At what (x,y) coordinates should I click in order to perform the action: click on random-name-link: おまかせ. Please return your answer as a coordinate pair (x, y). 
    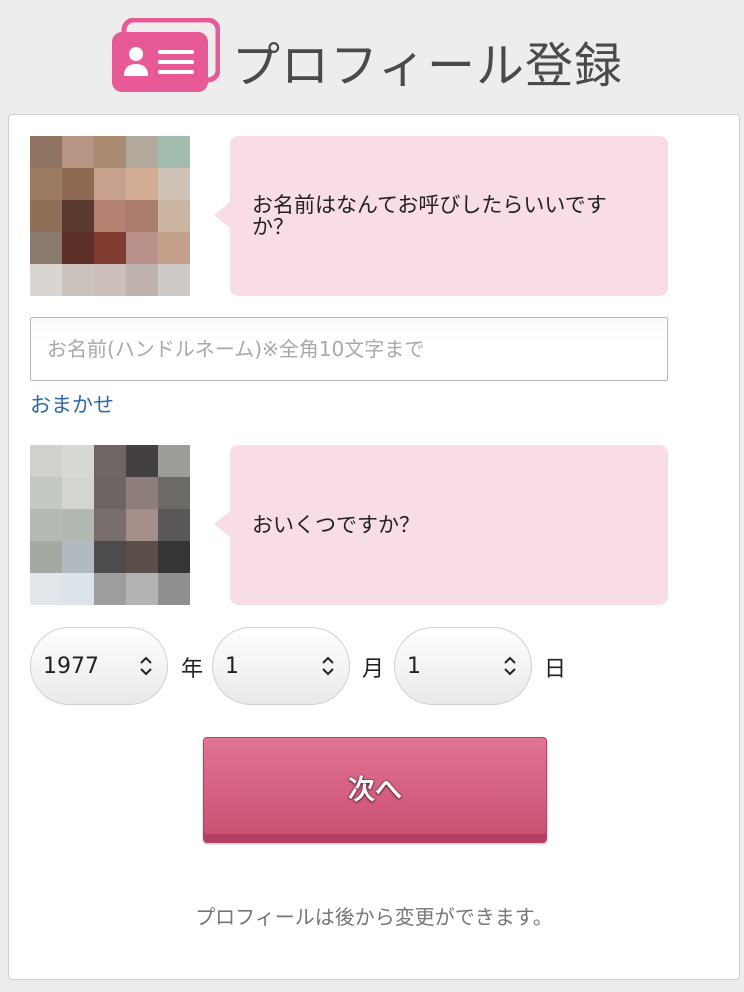
    Looking at the image, I should click on (72, 404).